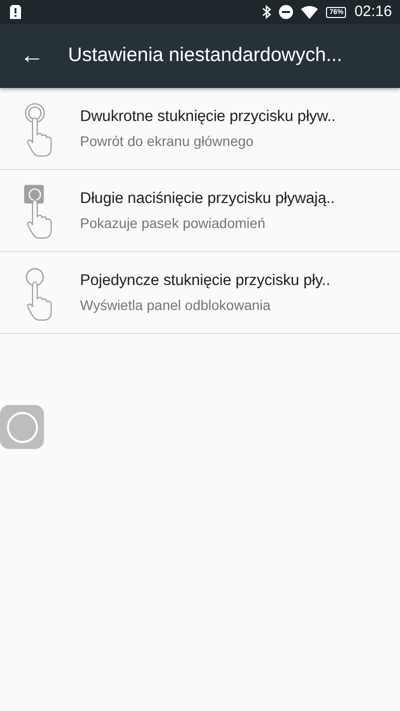 Image resolution: width=400 pixels, height=711 pixels. I want to click on floating-button, so click(22, 427).